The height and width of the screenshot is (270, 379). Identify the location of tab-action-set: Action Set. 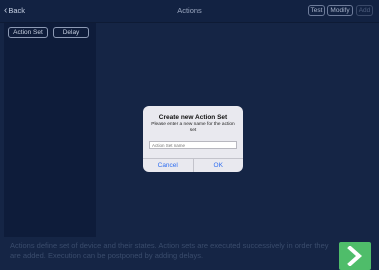
(28, 32).